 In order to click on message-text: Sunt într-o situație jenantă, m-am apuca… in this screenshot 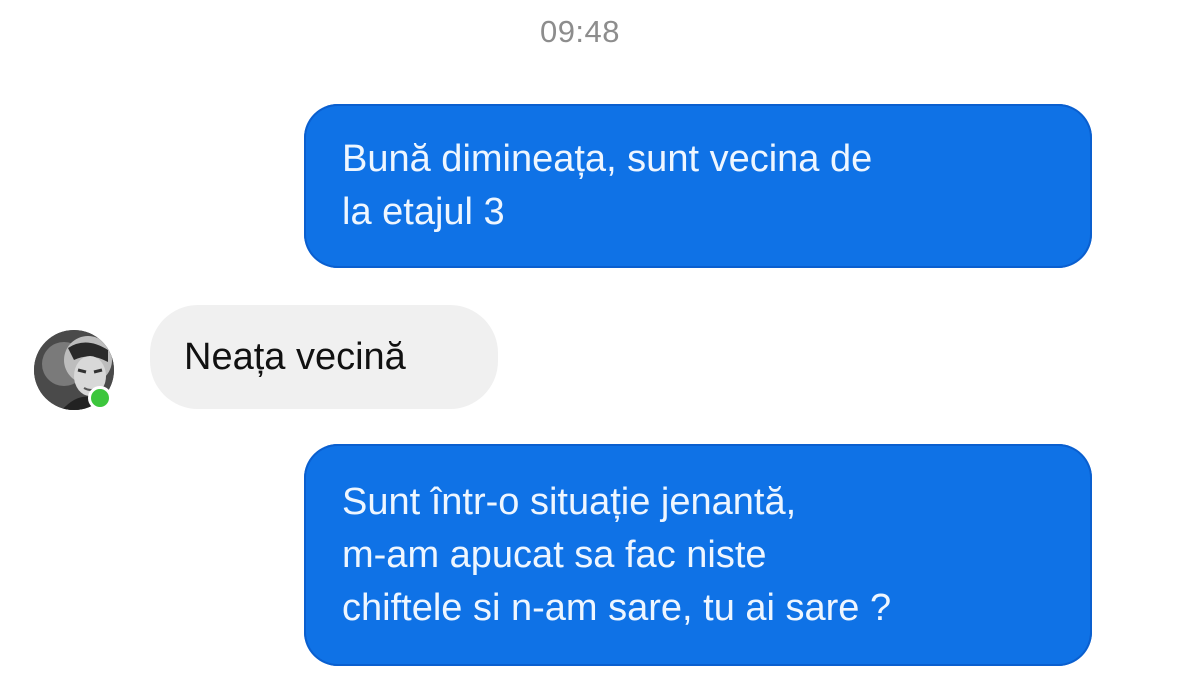, I will do `click(617, 554)`.